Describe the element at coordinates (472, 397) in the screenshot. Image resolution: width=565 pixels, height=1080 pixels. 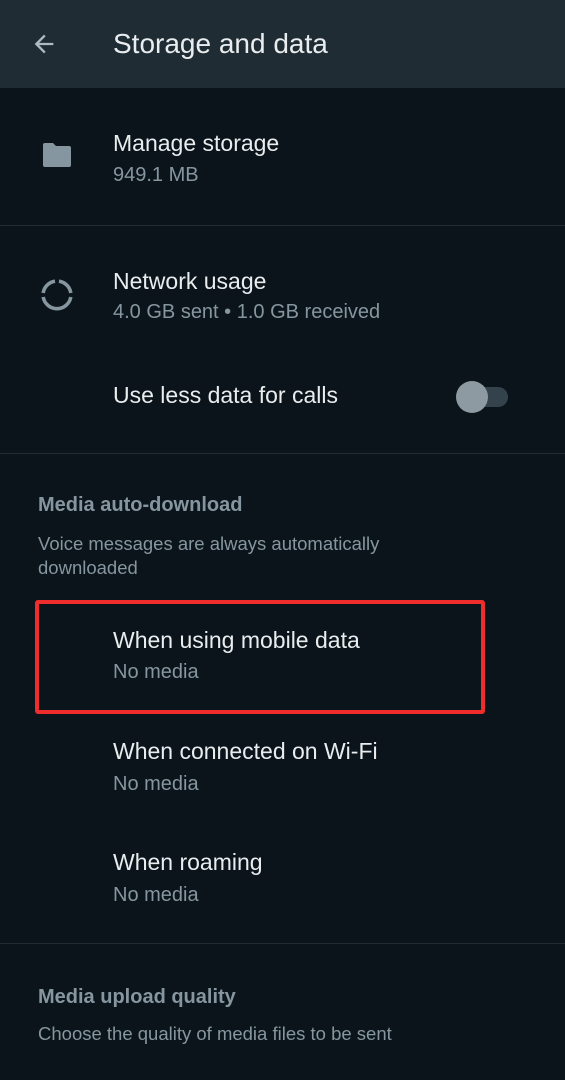
I see `toggle-thumb` at that location.